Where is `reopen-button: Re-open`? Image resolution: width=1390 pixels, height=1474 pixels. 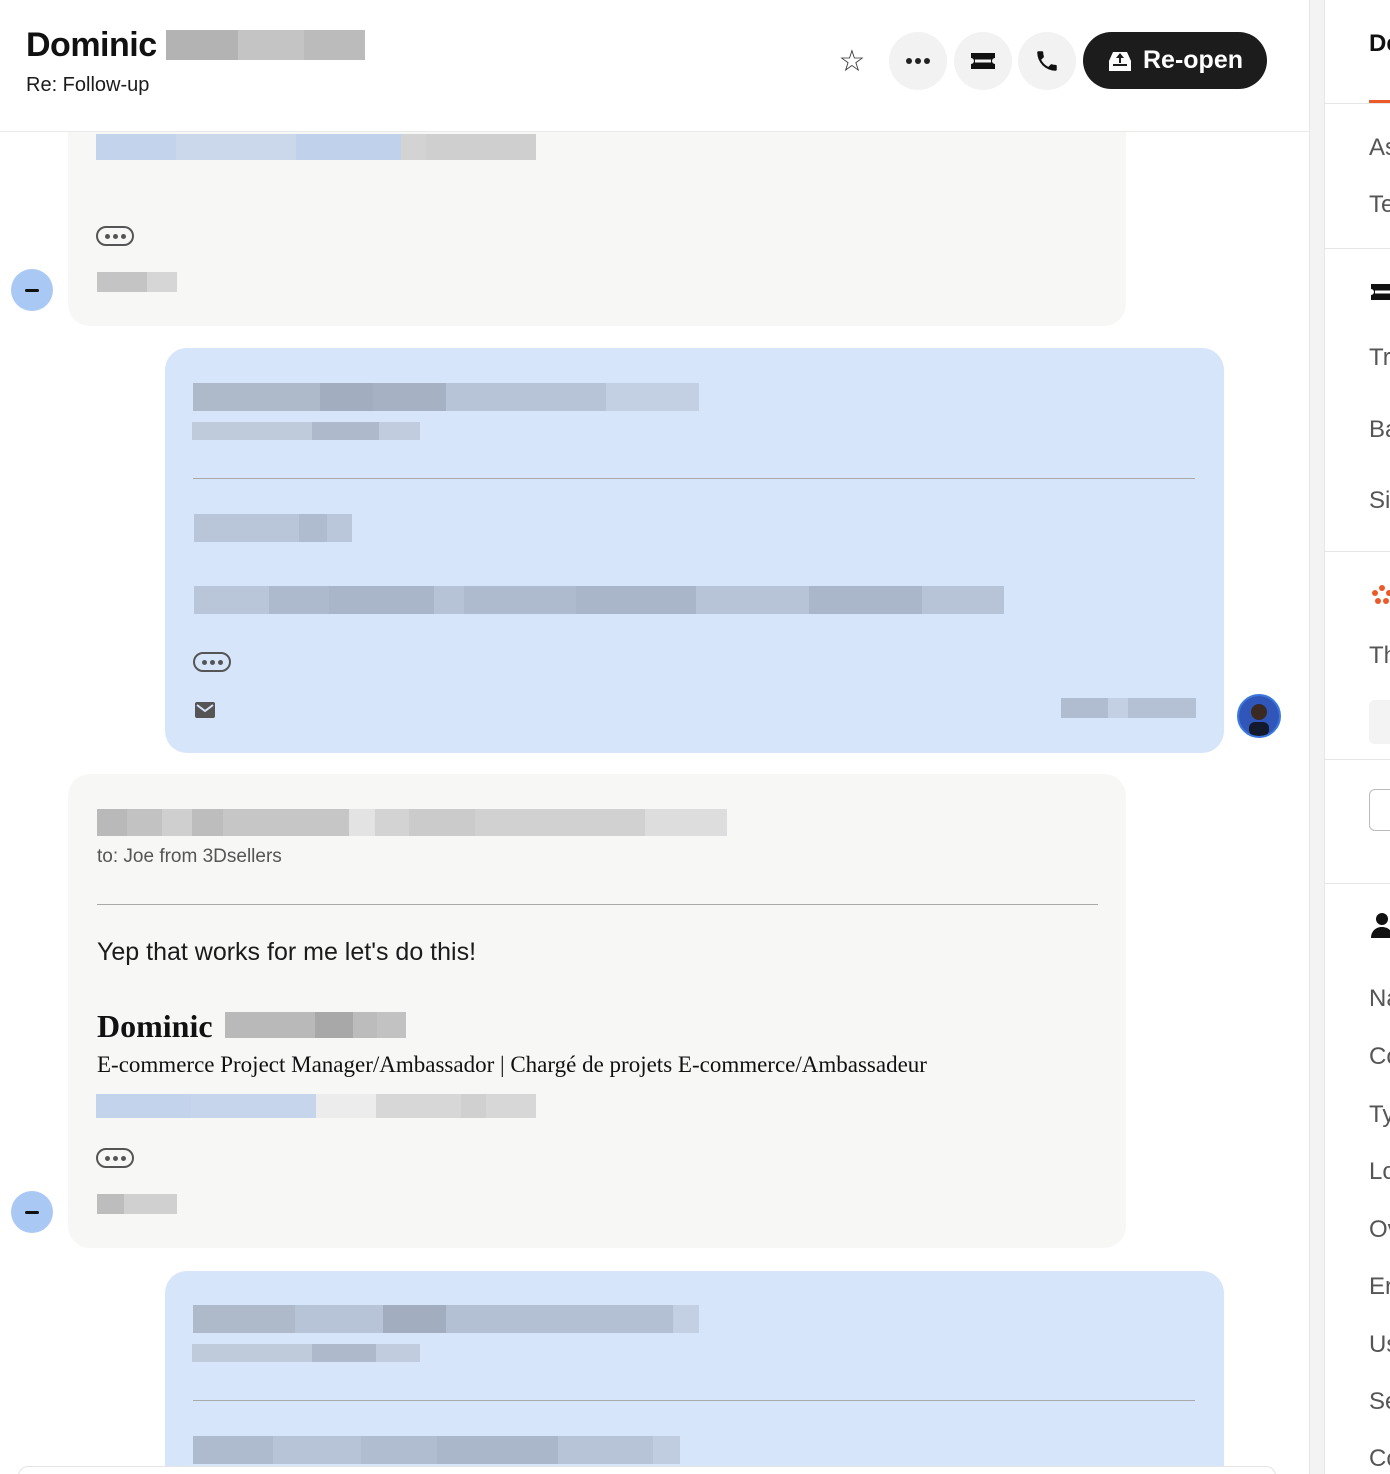 reopen-button: Re-open is located at coordinates (1175, 60).